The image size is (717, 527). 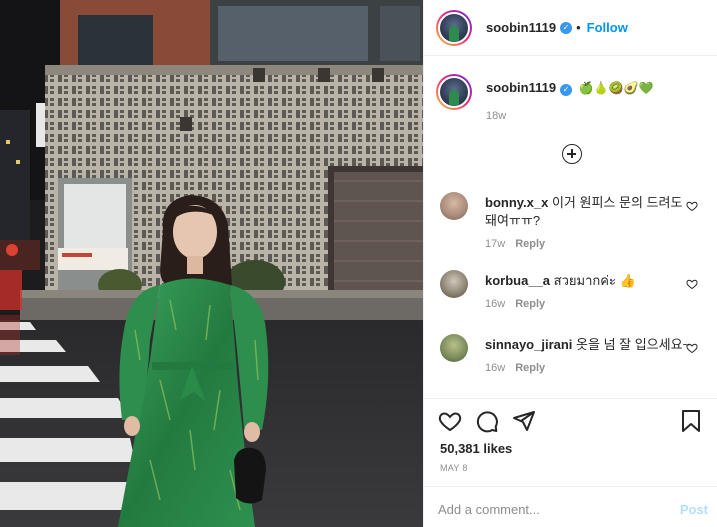 What do you see at coordinates (521, 27) in the screenshot?
I see `author-username: soobin1119` at bounding box center [521, 27].